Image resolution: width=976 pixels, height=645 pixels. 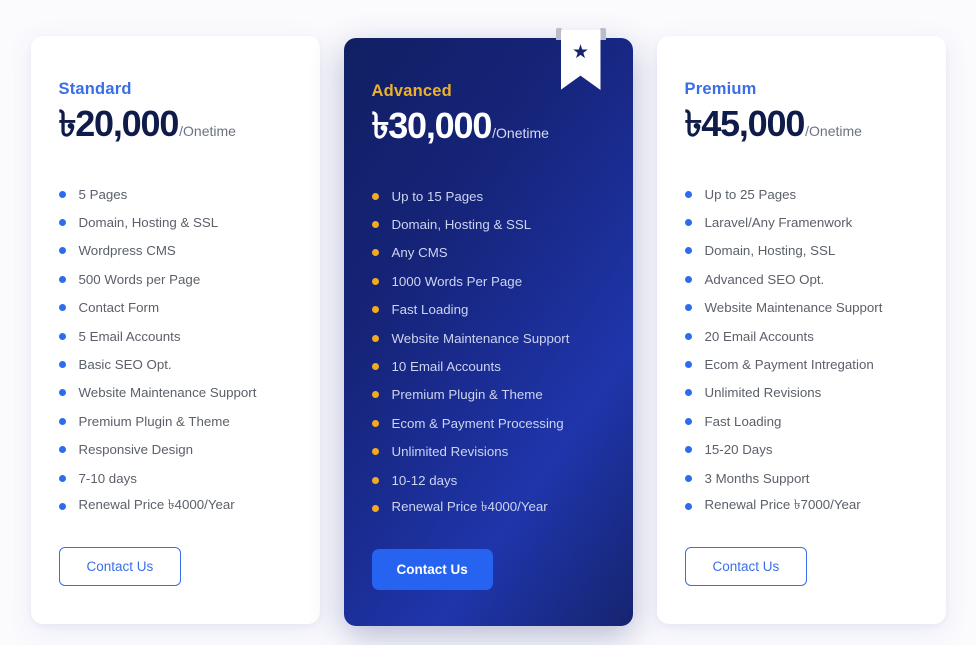 What do you see at coordinates (437, 196) in the screenshot?
I see `feature-label: Up to 15 Pages` at bounding box center [437, 196].